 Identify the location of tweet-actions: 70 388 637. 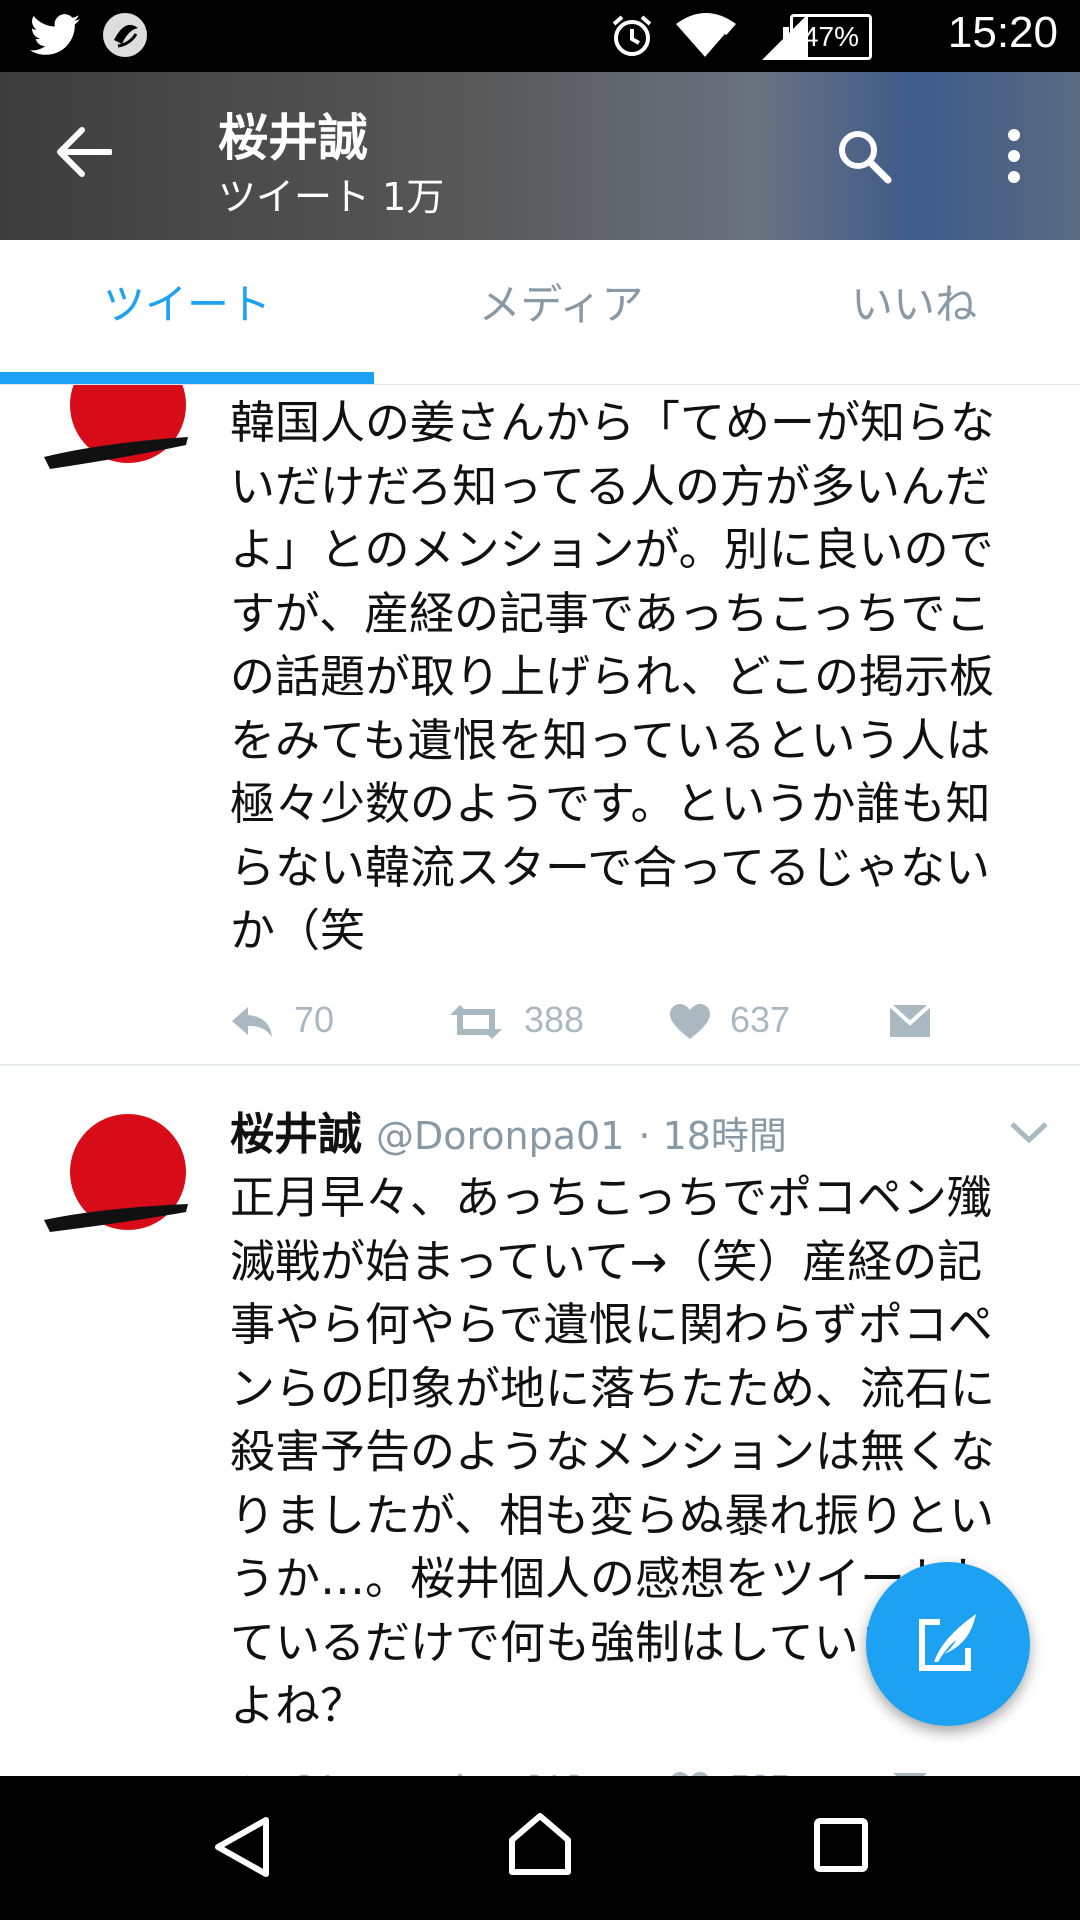
(600, 1020).